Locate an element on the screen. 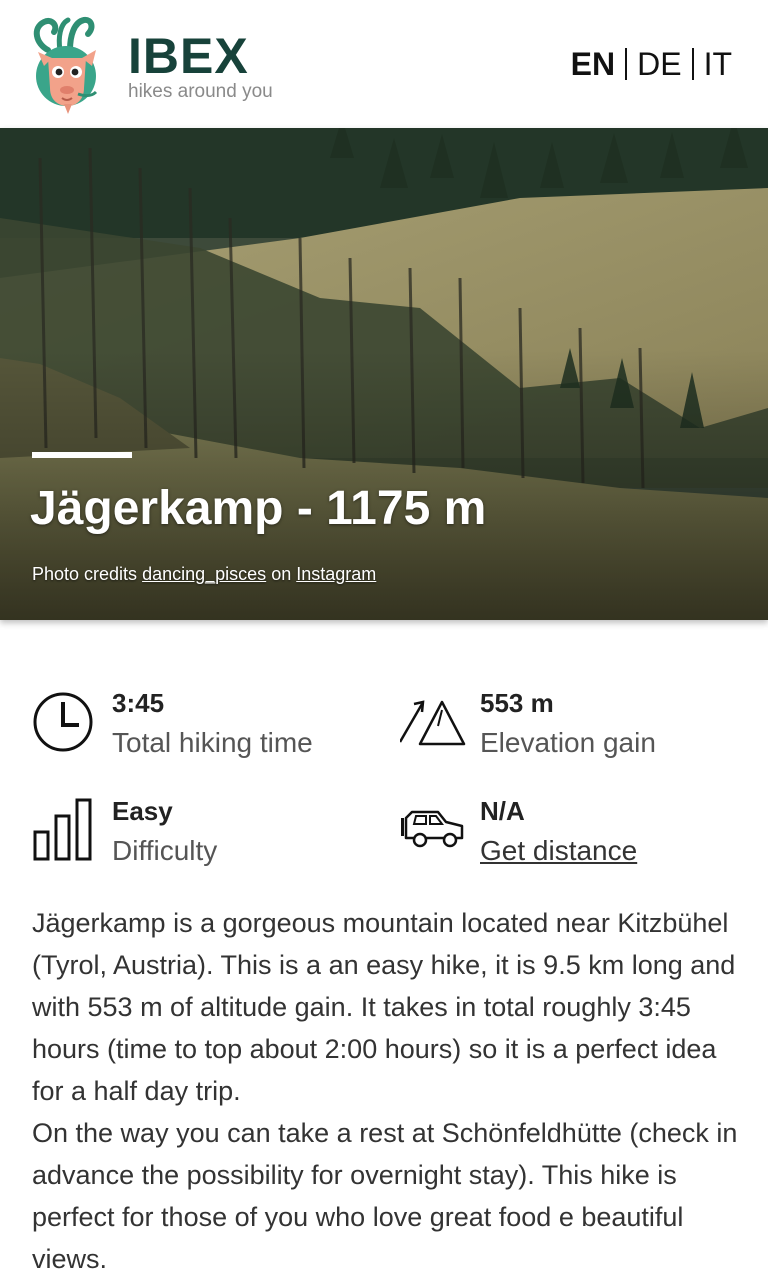  stat-elevation: 553 m Elevation gain is located at coordinates (570, 728).